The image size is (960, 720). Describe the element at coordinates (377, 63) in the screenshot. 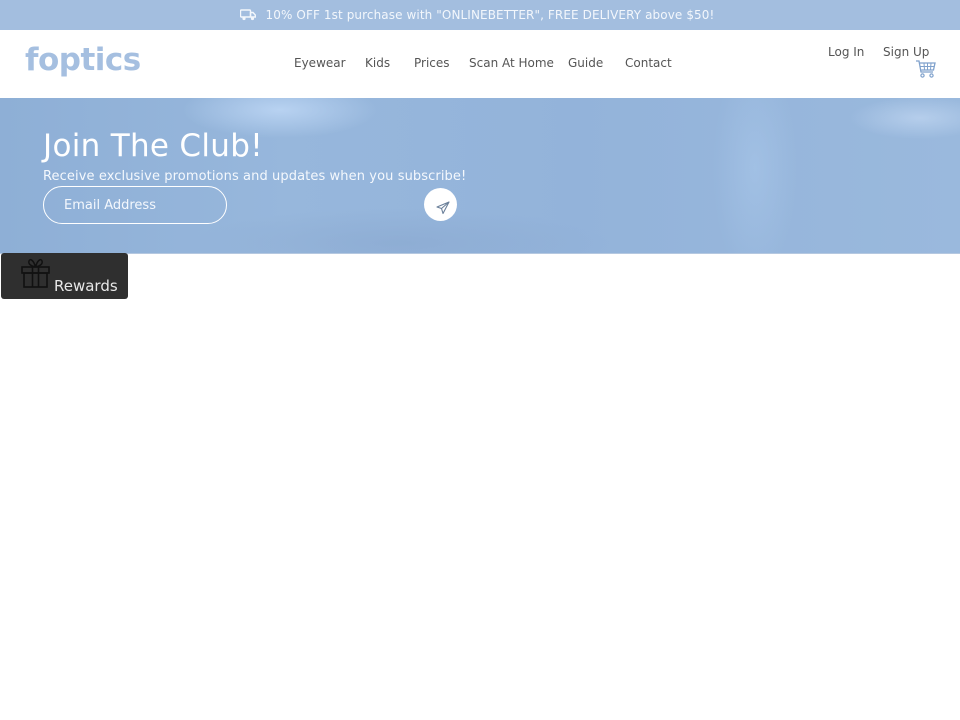

I see `nav-item-kids: Kids` at that location.